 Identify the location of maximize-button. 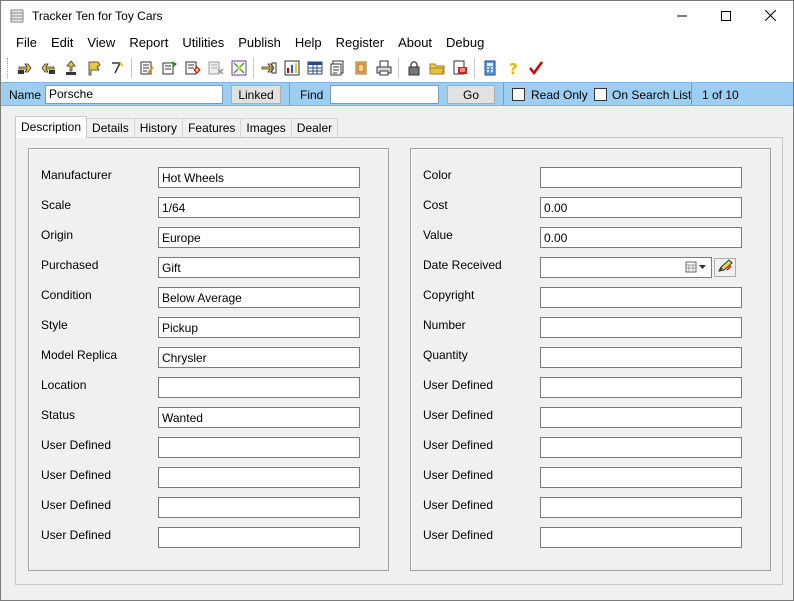
(726, 16).